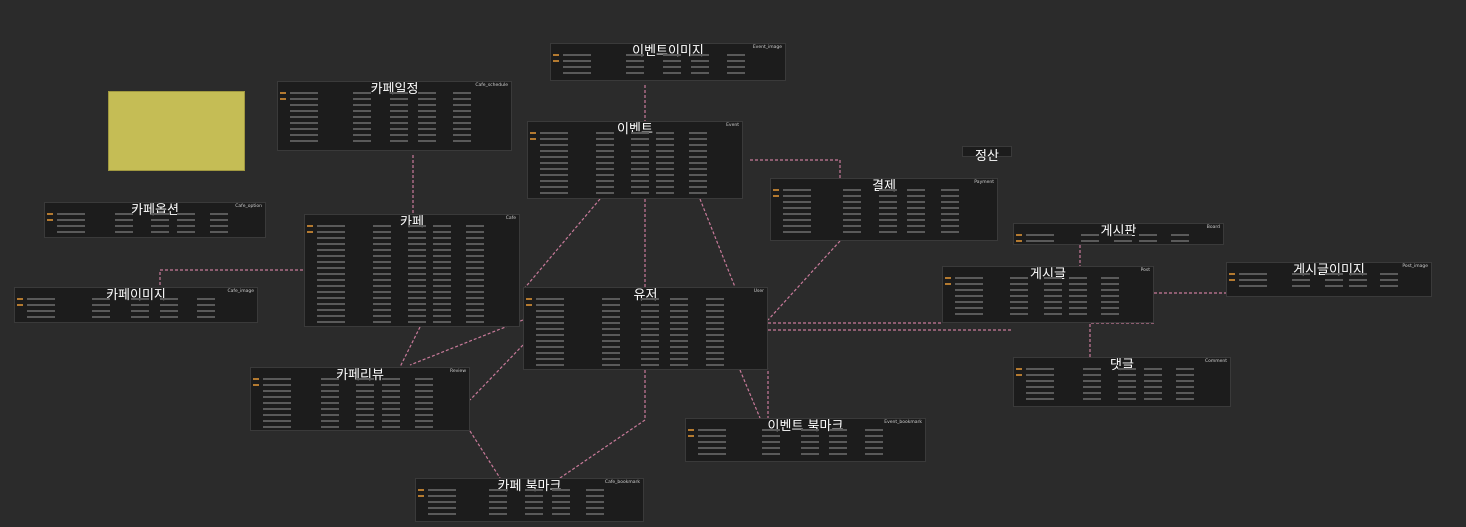  Describe the element at coordinates (1118, 234) in the screenshot. I see `table-board: Board 게시판` at that location.